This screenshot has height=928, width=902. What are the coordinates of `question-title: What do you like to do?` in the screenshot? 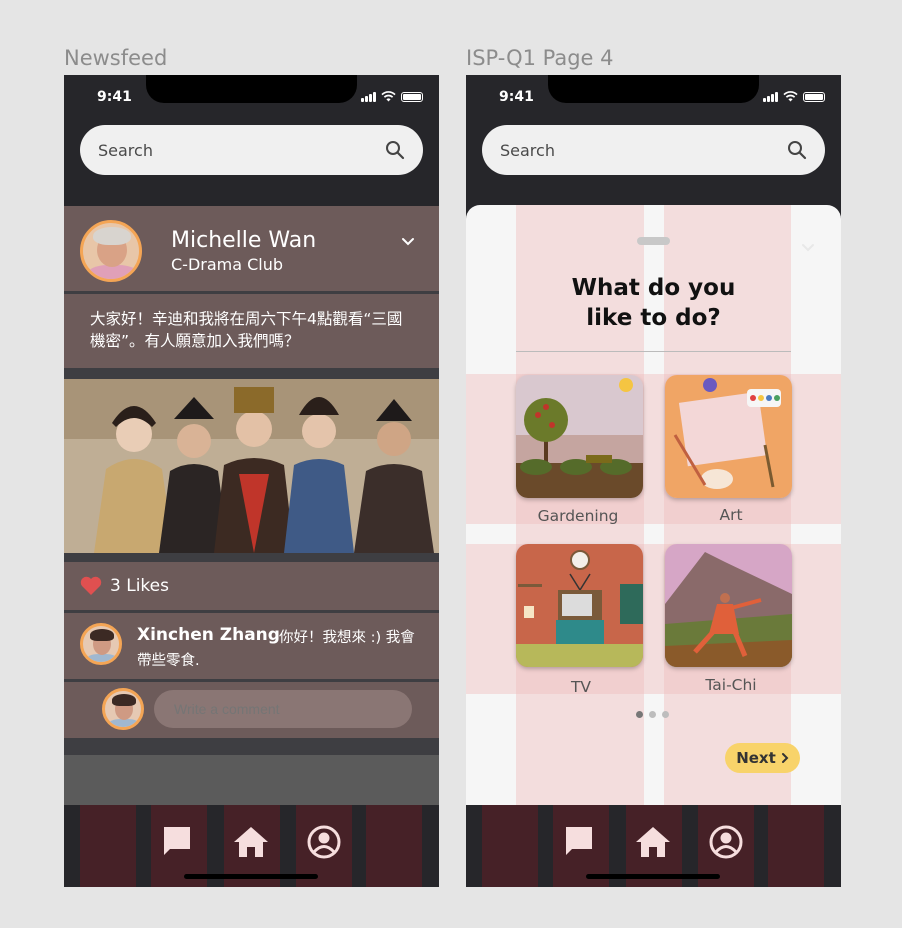 It's located at (653, 303).